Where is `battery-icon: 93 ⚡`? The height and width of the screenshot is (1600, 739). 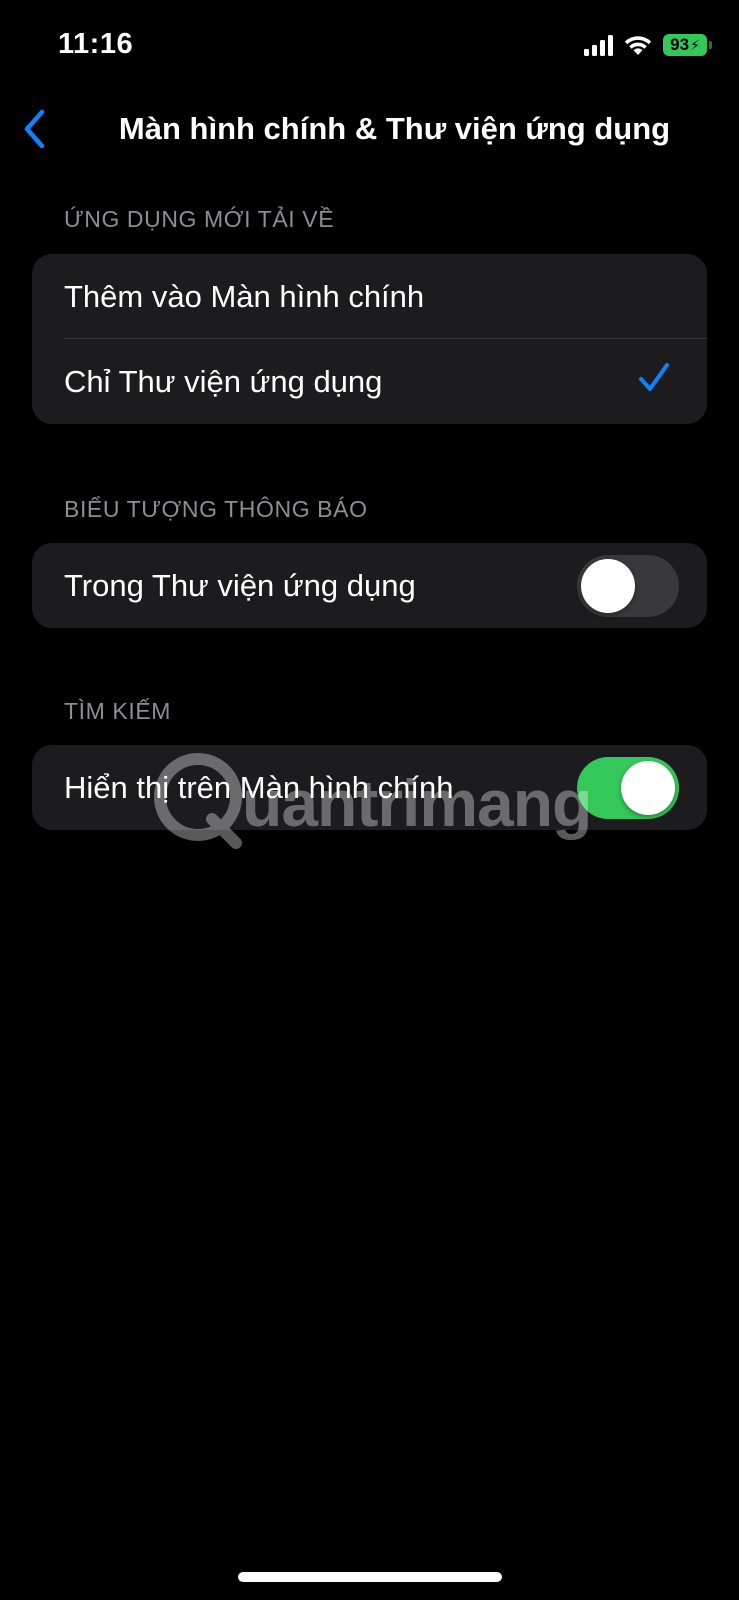
battery-icon: 93 ⚡ is located at coordinates (687, 45).